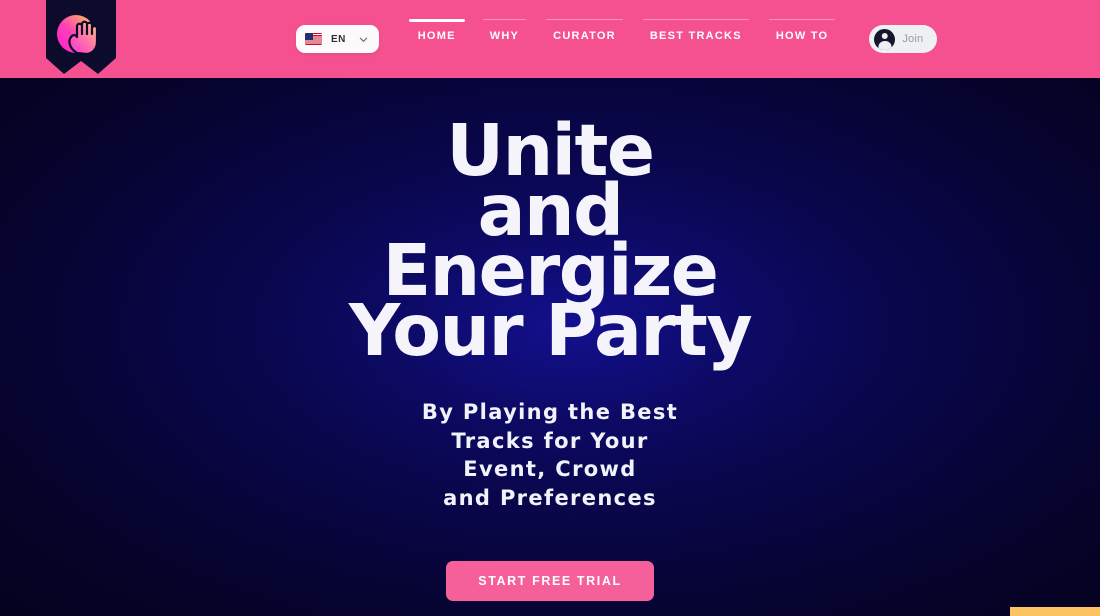 The width and height of the screenshot is (1100, 616). I want to click on nav-item-curator: CURATOR, so click(584, 30).